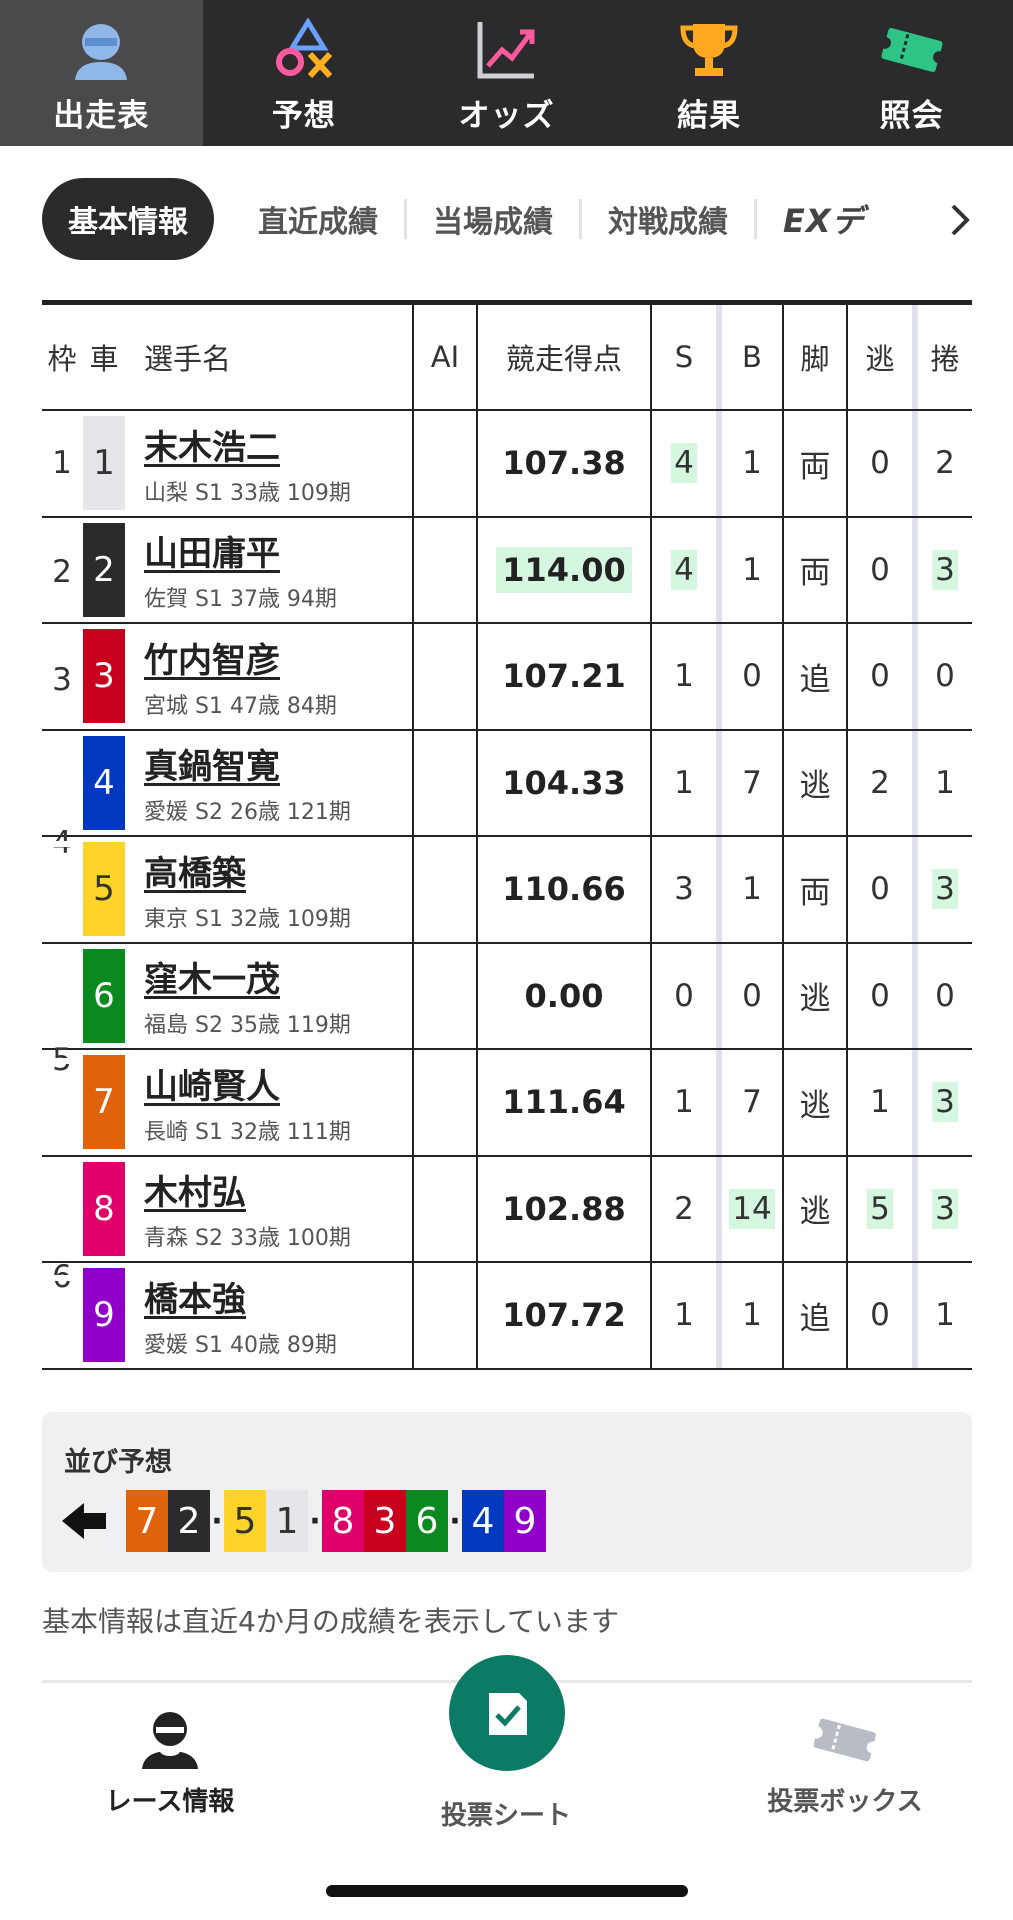  What do you see at coordinates (563, 889) in the screenshot?
I see `score-cell: 110.66` at bounding box center [563, 889].